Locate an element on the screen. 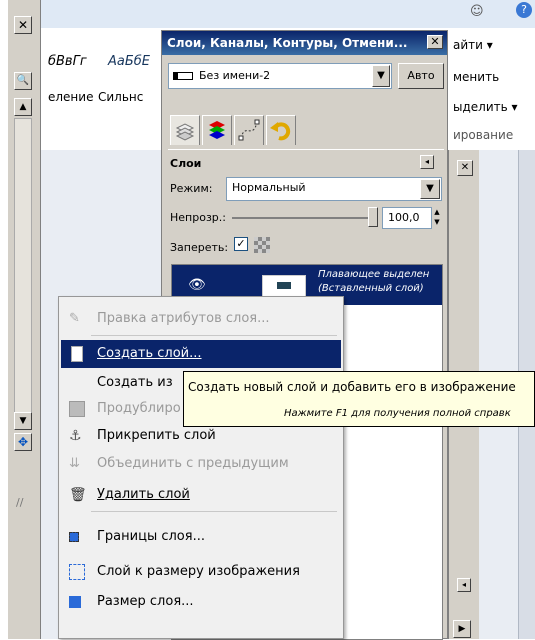  layer-name-line-1: Плавающее выделен is located at coordinates (374, 274).